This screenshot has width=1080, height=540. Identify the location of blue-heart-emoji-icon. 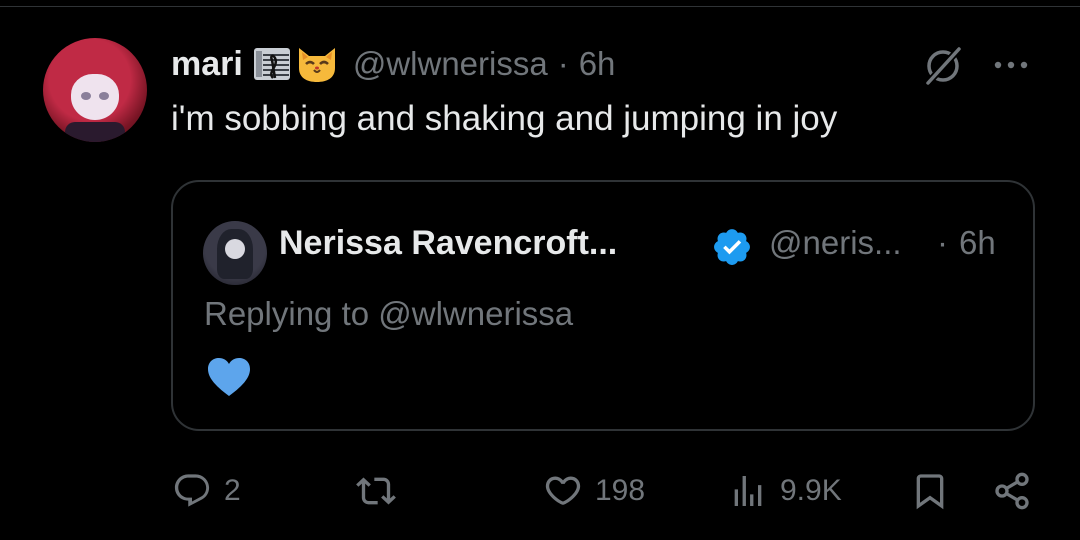
(229, 377).